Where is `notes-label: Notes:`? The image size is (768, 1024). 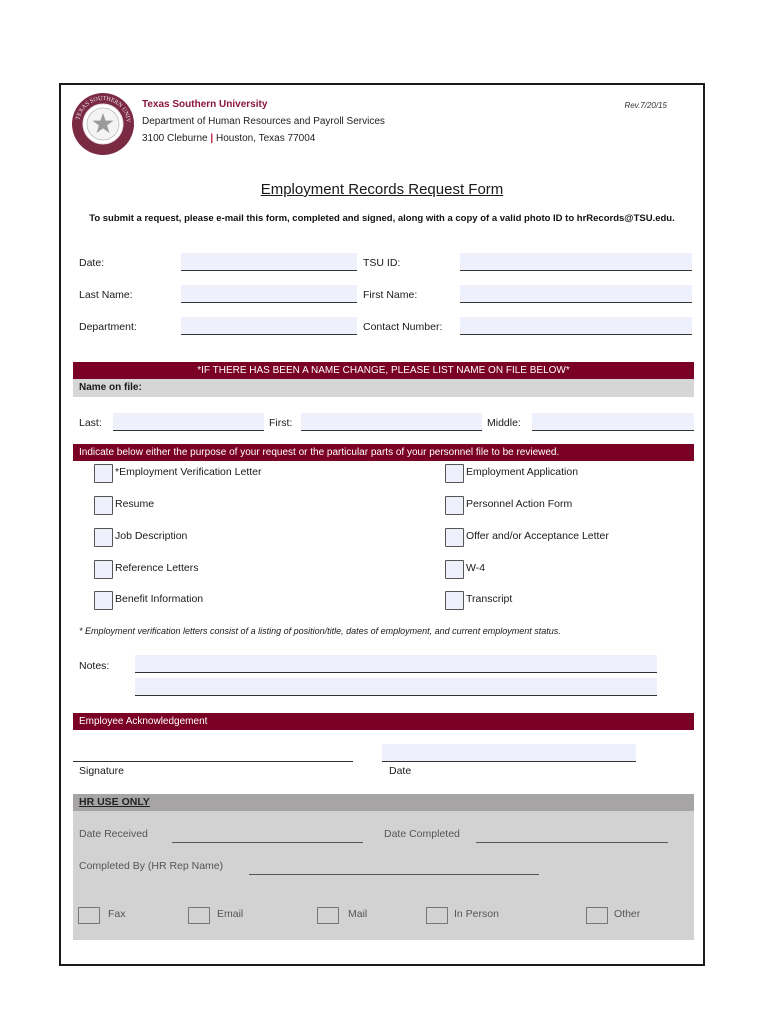 notes-label: Notes: is located at coordinates (94, 666).